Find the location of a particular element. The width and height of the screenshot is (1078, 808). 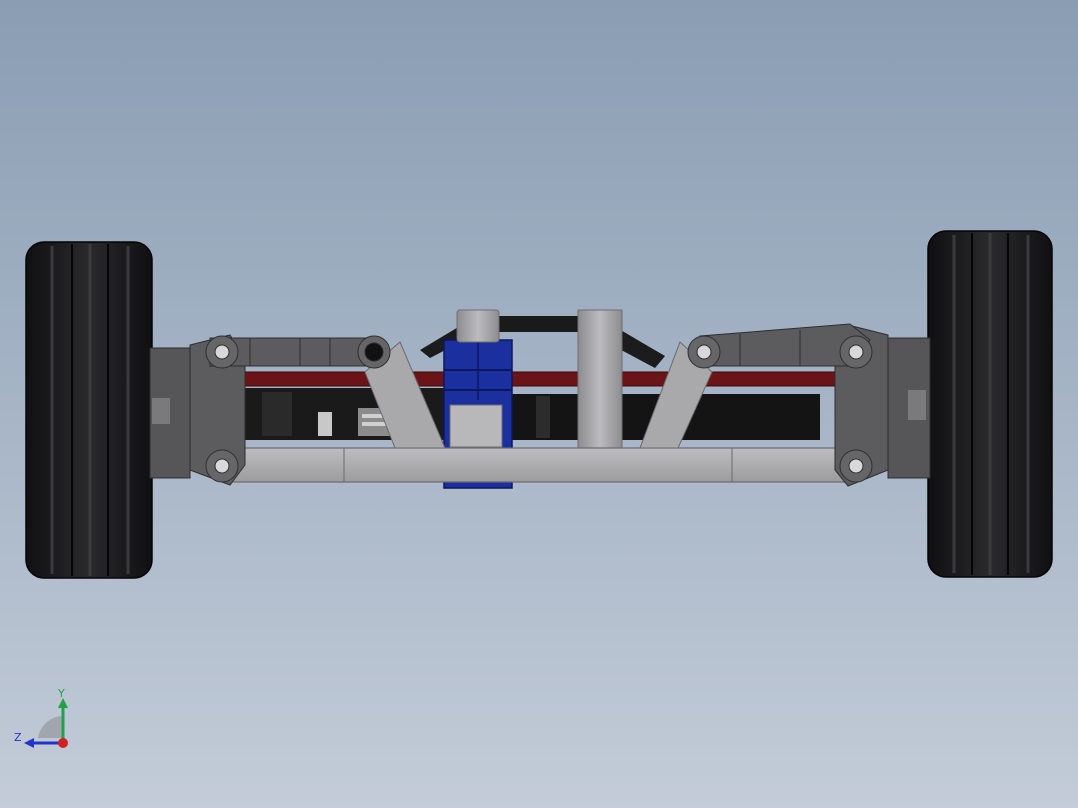

servo-post is located at coordinates (478, 326).